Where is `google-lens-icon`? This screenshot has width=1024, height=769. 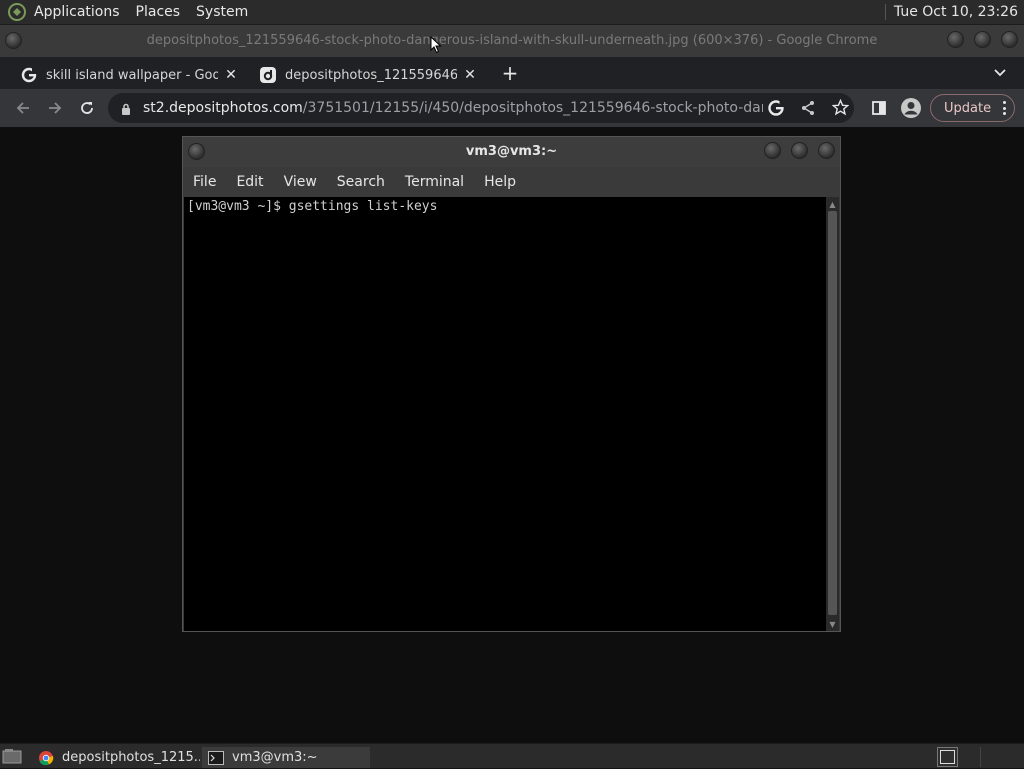 google-lens-icon is located at coordinates (776, 110).